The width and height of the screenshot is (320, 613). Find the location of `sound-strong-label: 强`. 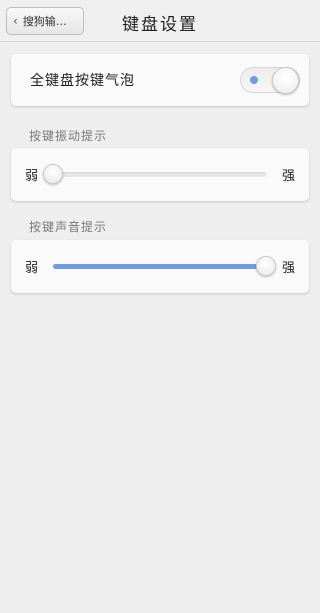

sound-strong-label: 强 is located at coordinates (289, 268).